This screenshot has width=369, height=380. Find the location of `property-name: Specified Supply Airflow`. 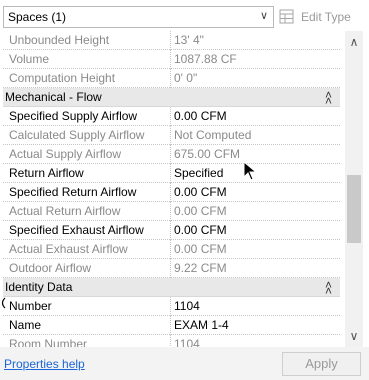

property-name: Specified Supply Airflow is located at coordinates (73, 116).